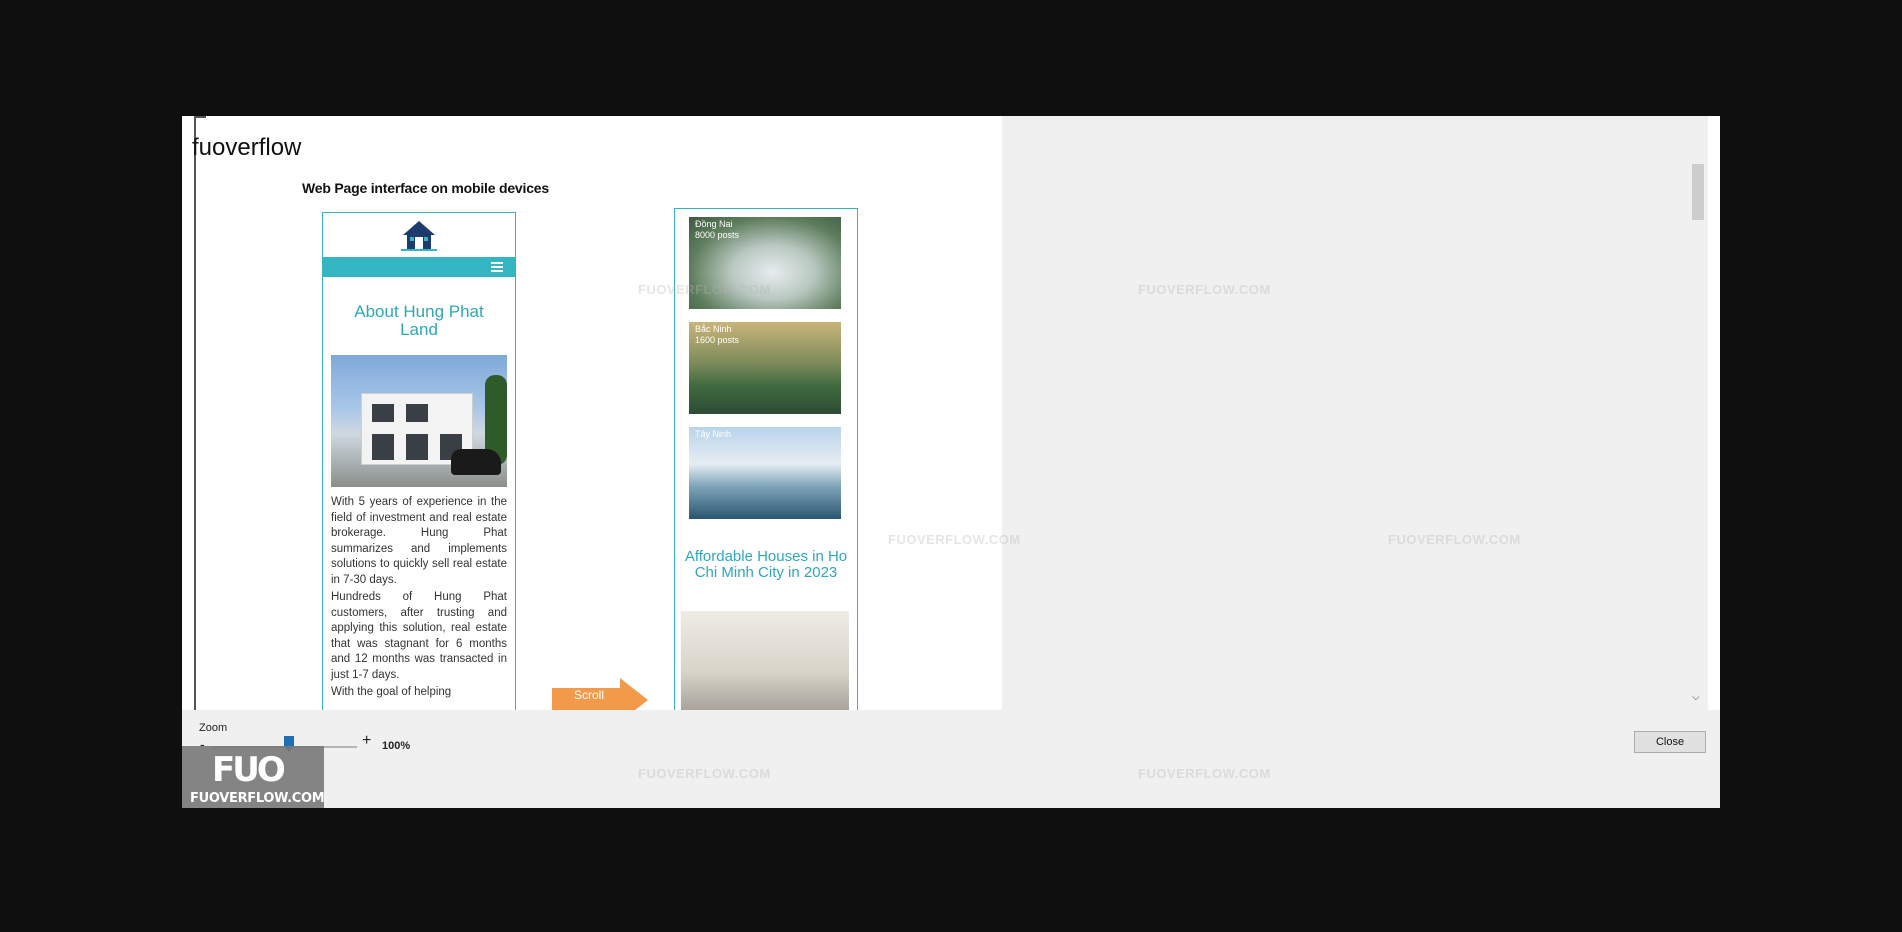 The height and width of the screenshot is (932, 1902). Describe the element at coordinates (195, 413) in the screenshot. I see `page-edge` at that location.